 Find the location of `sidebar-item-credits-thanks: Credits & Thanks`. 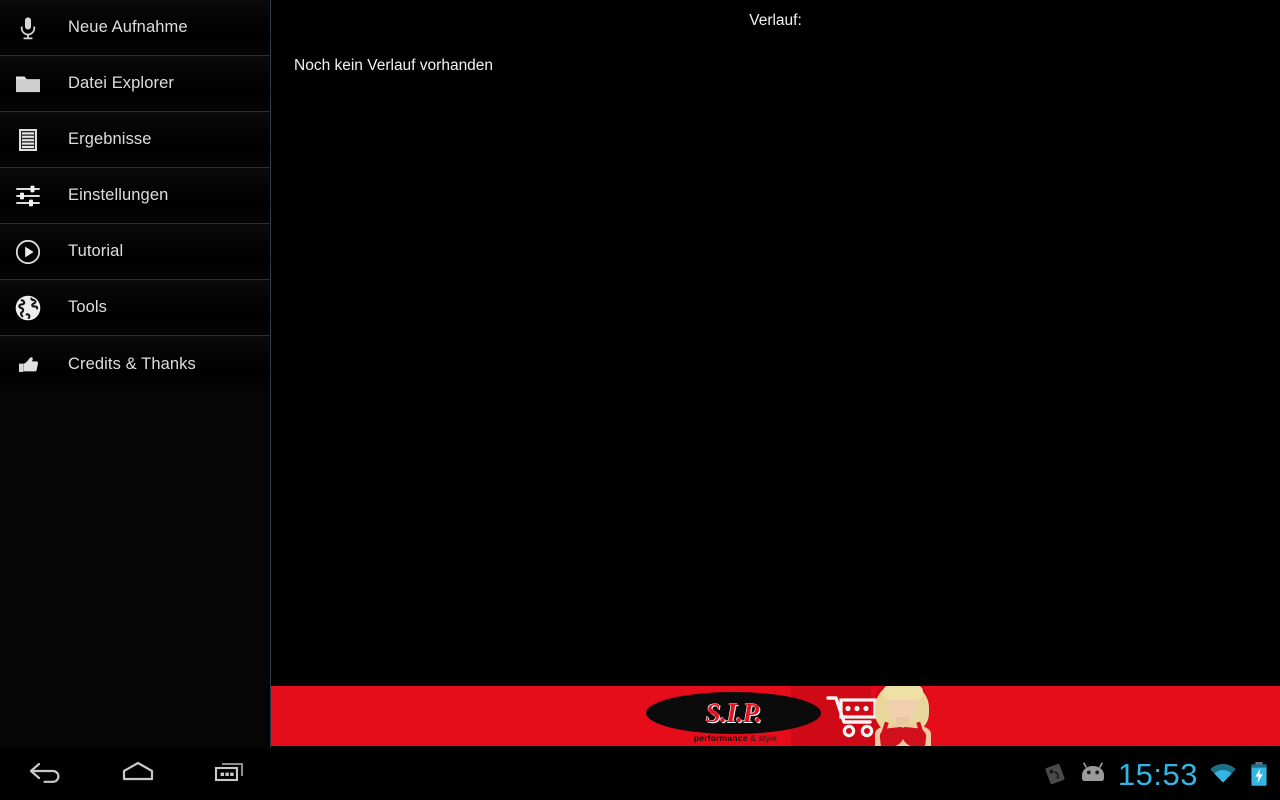

sidebar-item-credits-thanks: Credits & Thanks is located at coordinates (135, 364).